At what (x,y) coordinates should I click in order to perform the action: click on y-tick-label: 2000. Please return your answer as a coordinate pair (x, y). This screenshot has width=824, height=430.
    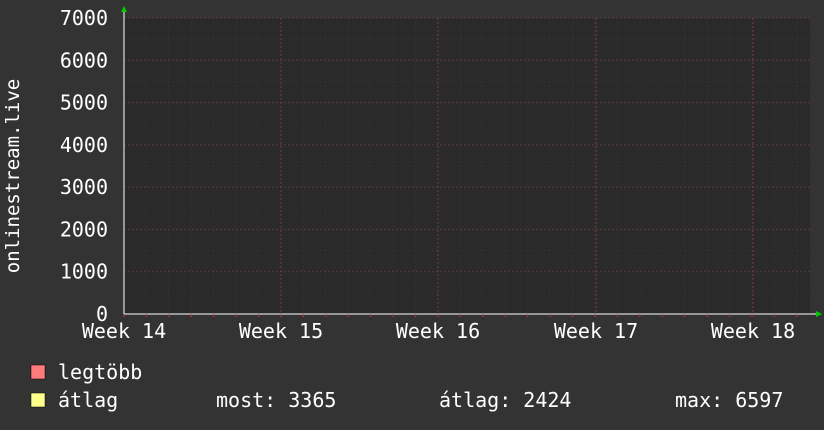
    Looking at the image, I should click on (84, 229).